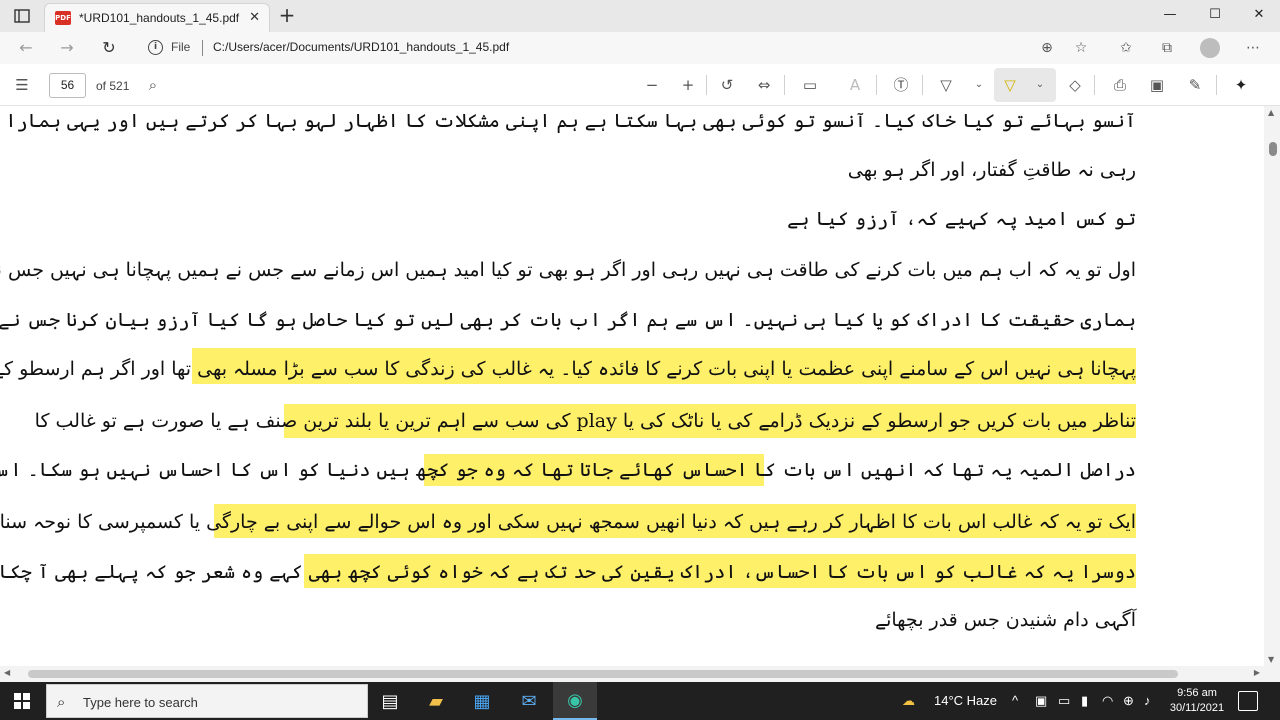 Image resolution: width=1280 pixels, height=720 pixels. Describe the element at coordinates (155, 47) in the screenshot. I see `info-icon: i` at that location.